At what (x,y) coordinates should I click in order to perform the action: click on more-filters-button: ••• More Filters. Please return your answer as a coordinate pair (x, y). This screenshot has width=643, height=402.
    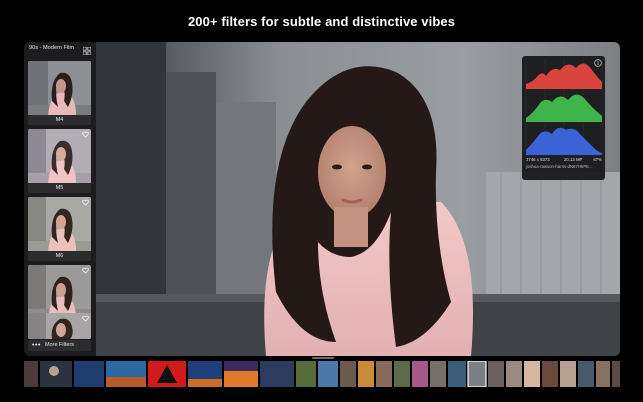
    Looking at the image, I should click on (59, 345).